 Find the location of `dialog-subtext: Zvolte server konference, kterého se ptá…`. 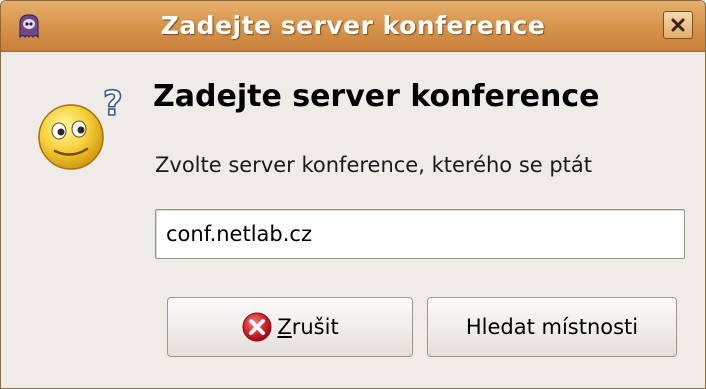

dialog-subtext: Zvolte server konference, kterého se ptá… is located at coordinates (374, 165).